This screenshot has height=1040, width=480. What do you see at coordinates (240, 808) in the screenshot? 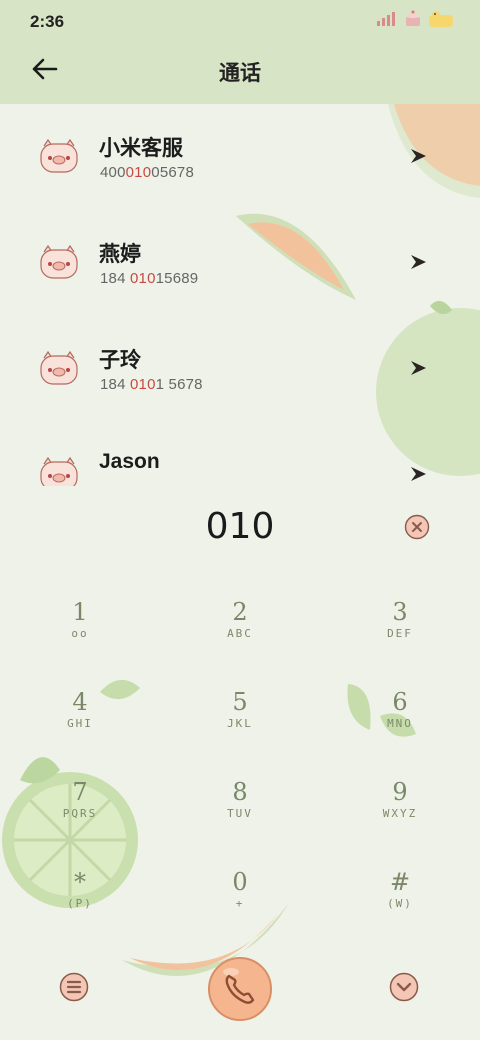
I see `key-8: 8 TUV` at bounding box center [240, 808].